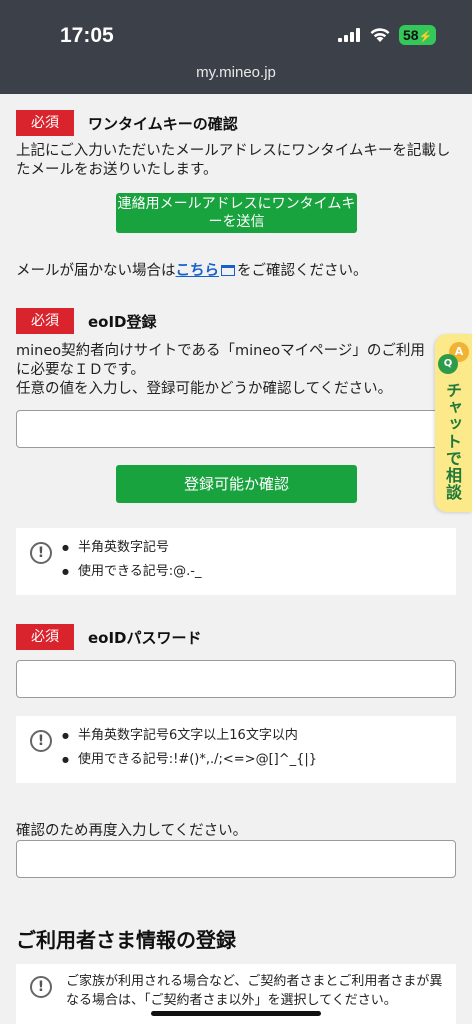 The width and height of the screenshot is (472, 1024). Describe the element at coordinates (448, 364) in the screenshot. I see `question-bubble-icon: Q` at that location.